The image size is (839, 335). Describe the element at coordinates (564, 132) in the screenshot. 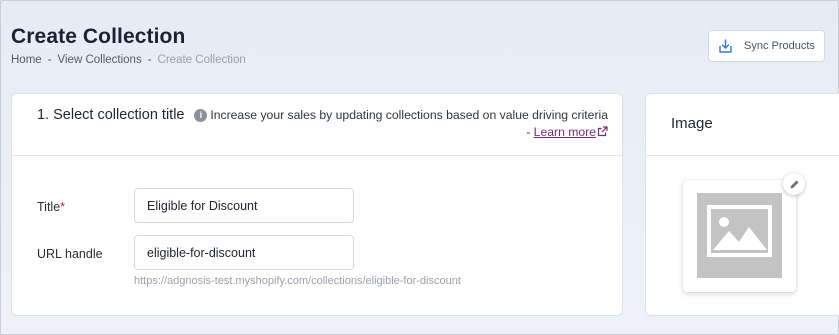

I see `learn-more-label: Learn more` at that location.